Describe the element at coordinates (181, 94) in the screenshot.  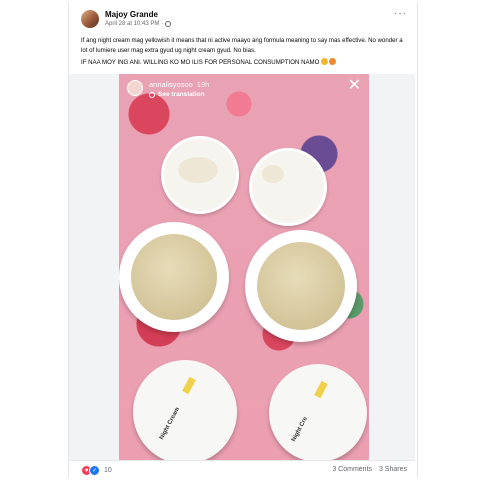
I see `see-translation-label: See translation` at that location.